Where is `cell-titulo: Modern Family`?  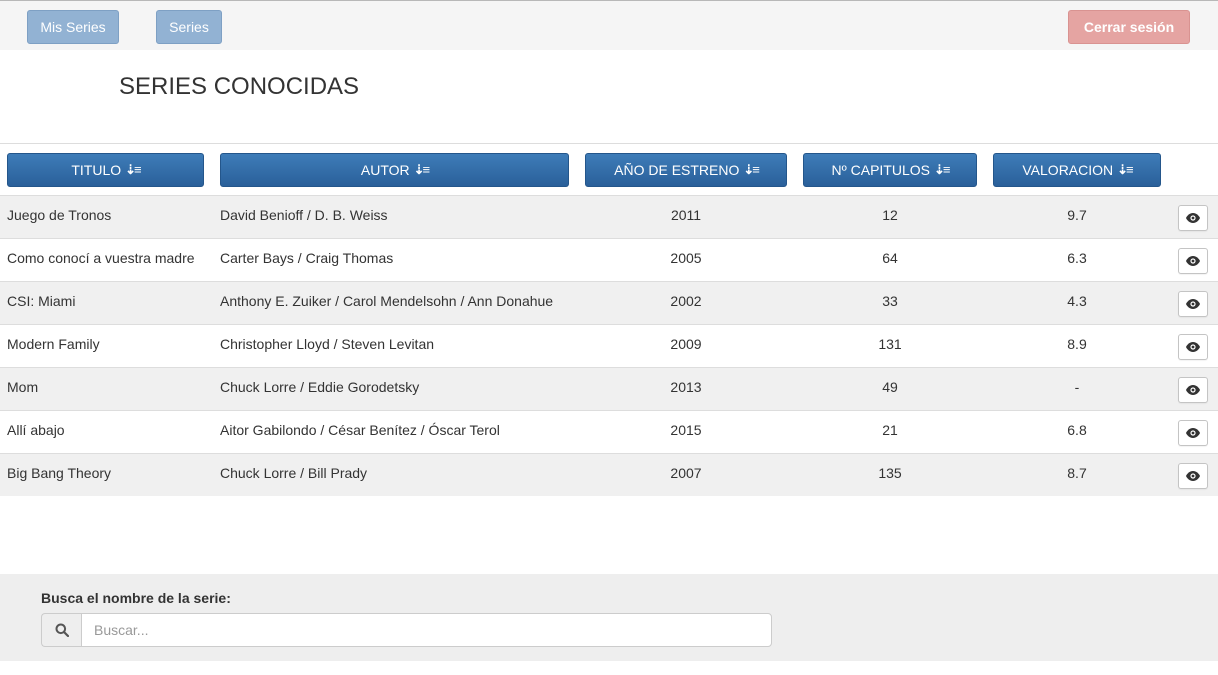 cell-titulo: Modern Family is located at coordinates (53, 344).